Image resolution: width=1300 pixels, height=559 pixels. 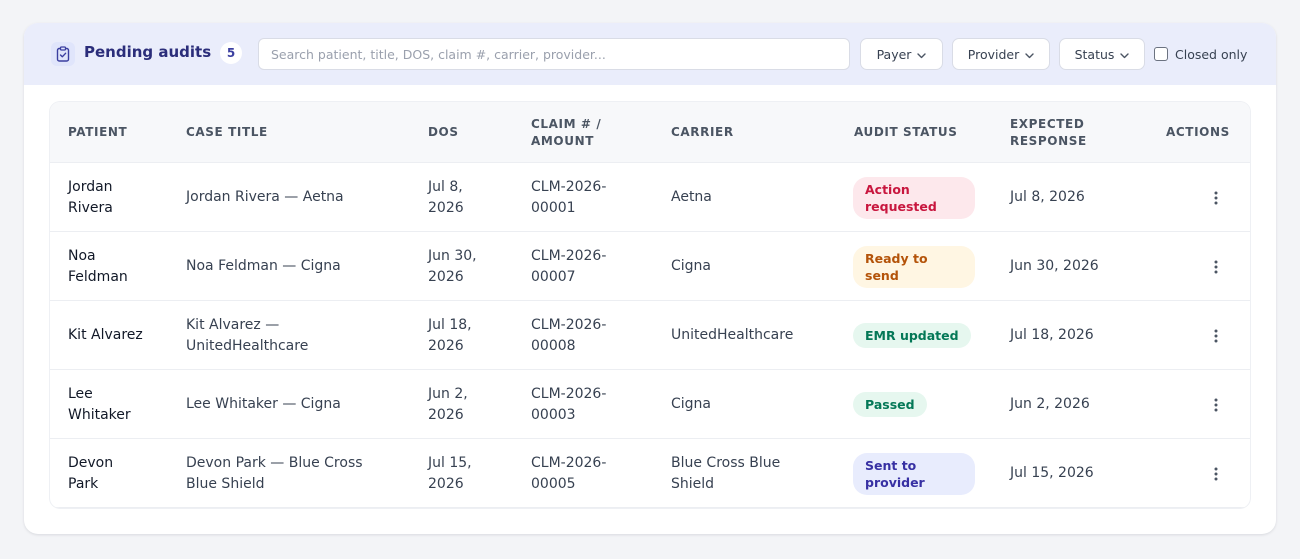 What do you see at coordinates (1054, 266) in the screenshot?
I see `expected-response-cell: Jun 30, 2026` at bounding box center [1054, 266].